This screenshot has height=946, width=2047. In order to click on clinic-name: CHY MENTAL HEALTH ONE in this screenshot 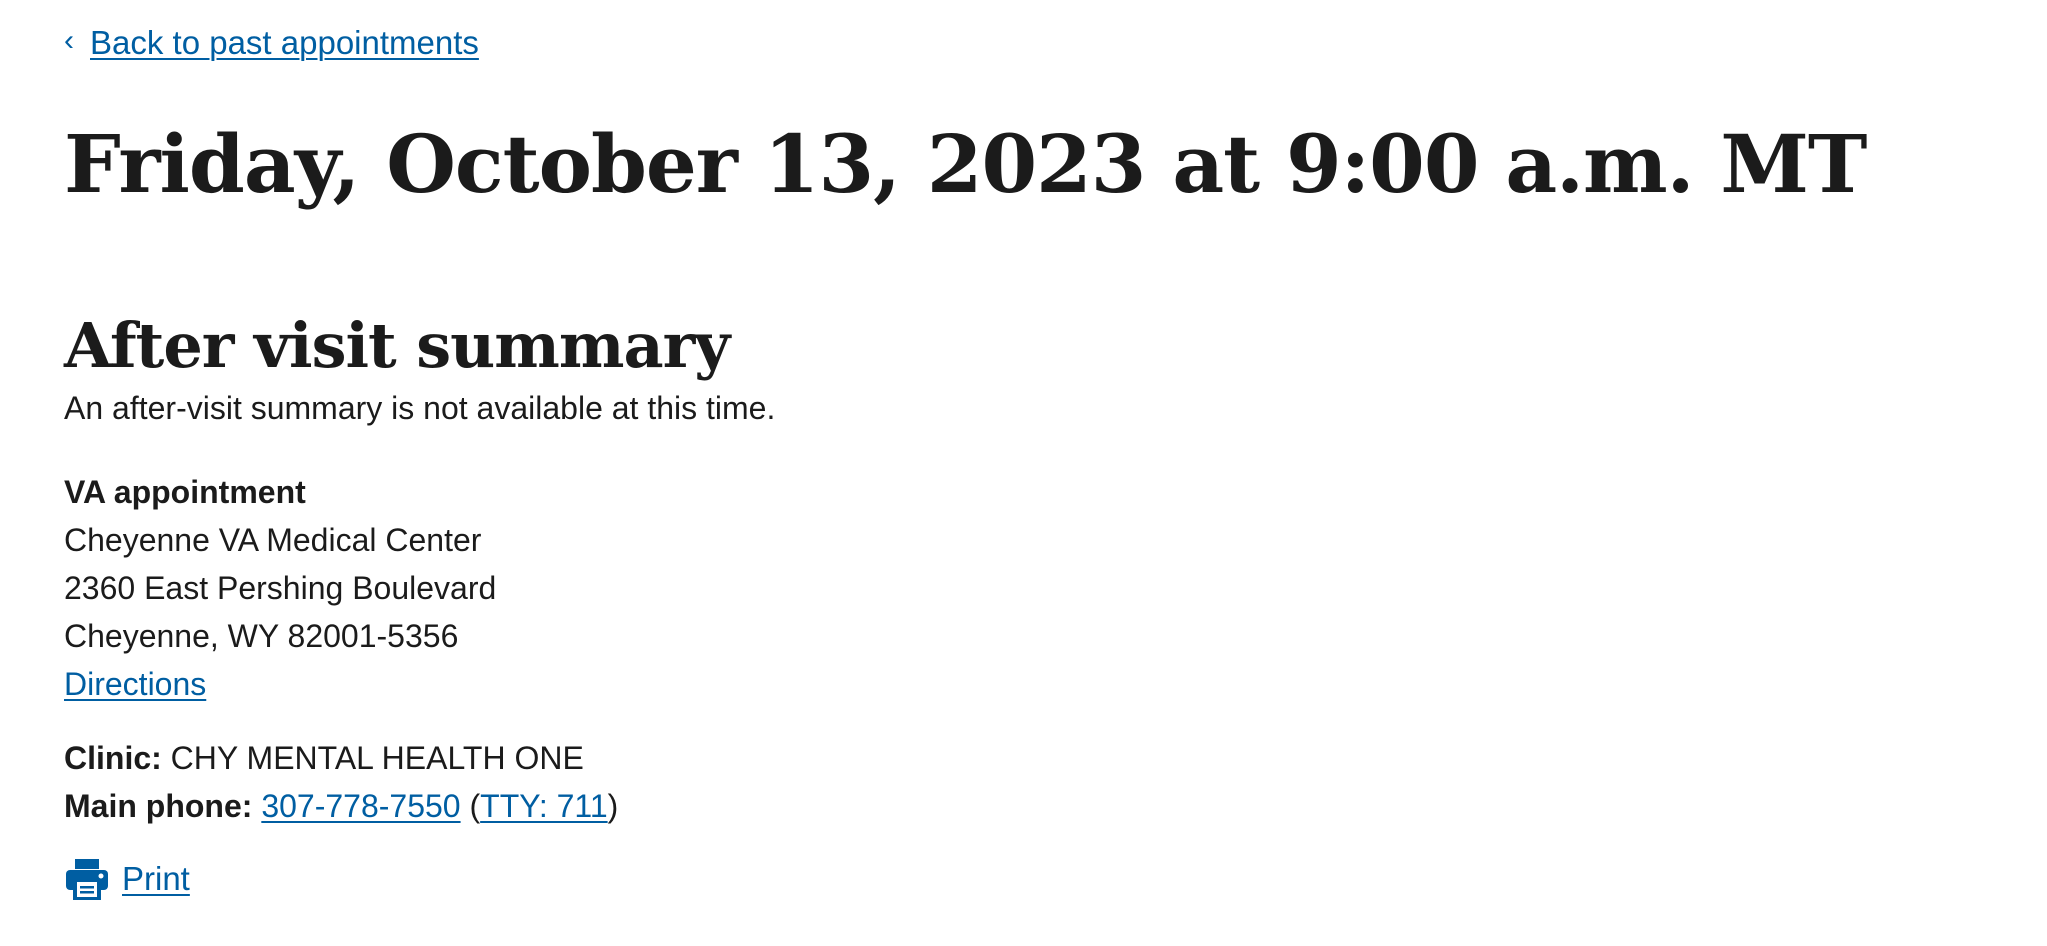, I will do `click(377, 758)`.